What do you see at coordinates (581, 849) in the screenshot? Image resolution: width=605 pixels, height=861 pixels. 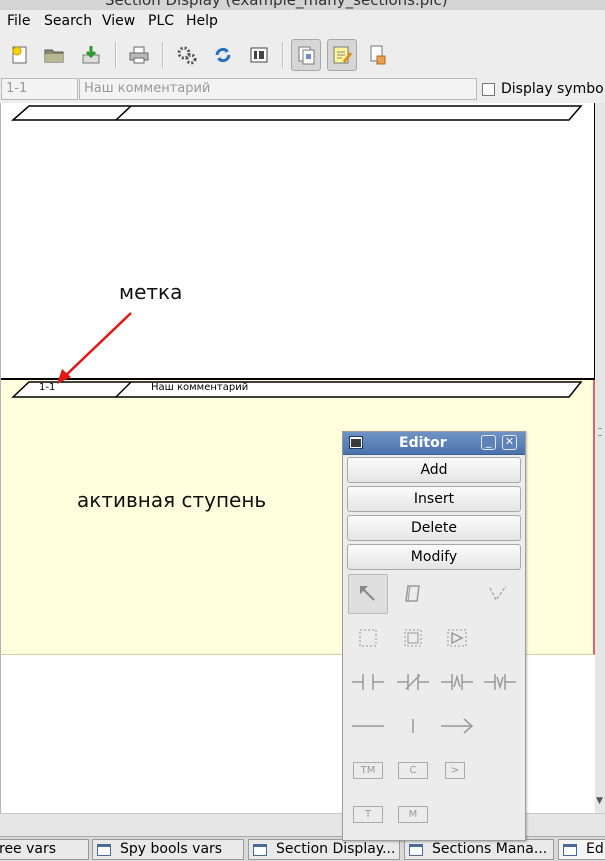 I see `task-editor: Ed` at bounding box center [581, 849].